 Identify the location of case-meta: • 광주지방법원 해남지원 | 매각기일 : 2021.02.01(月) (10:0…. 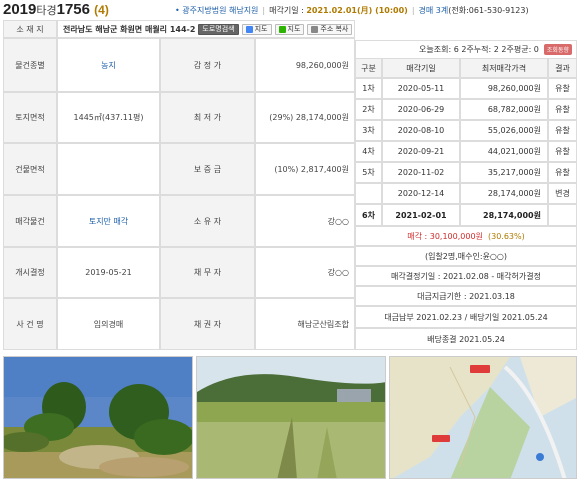
(352, 10).